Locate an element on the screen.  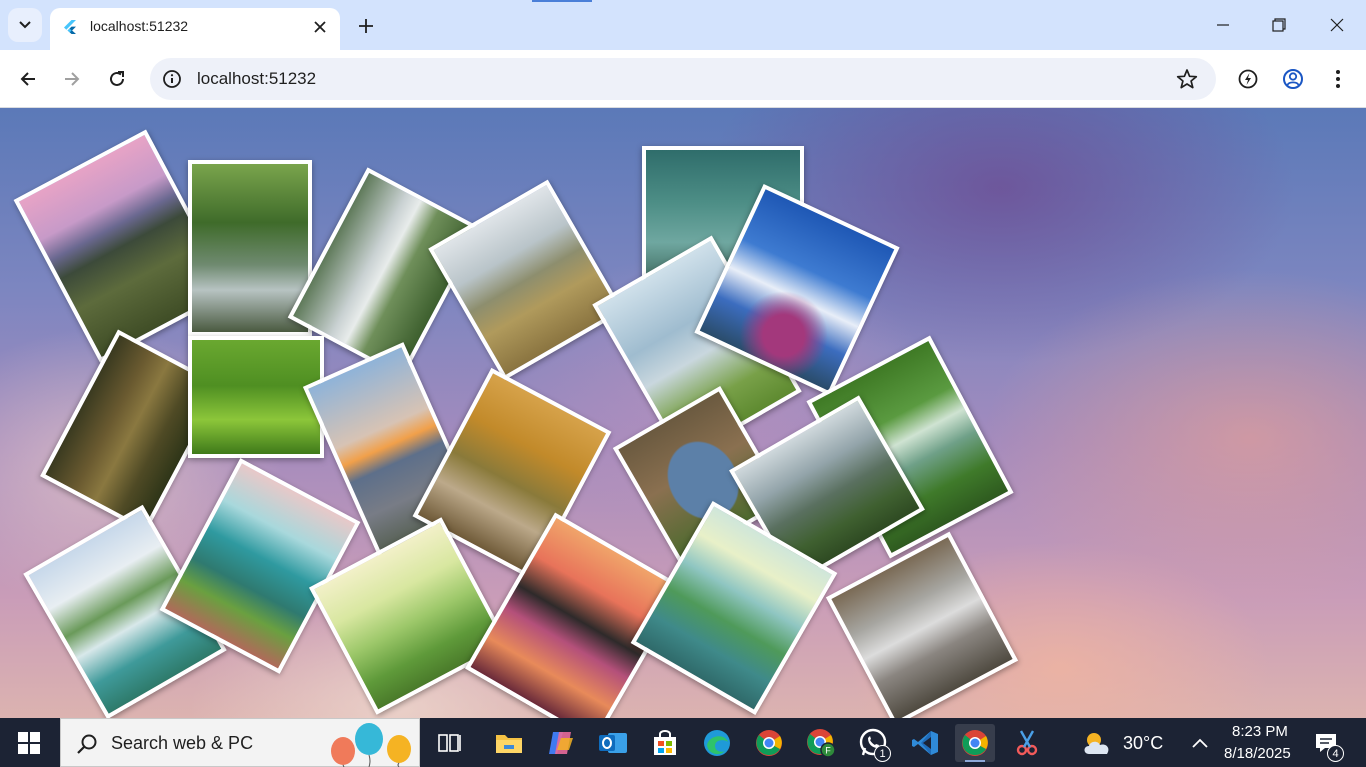
close-window-button is located at coordinates (1337, 25).